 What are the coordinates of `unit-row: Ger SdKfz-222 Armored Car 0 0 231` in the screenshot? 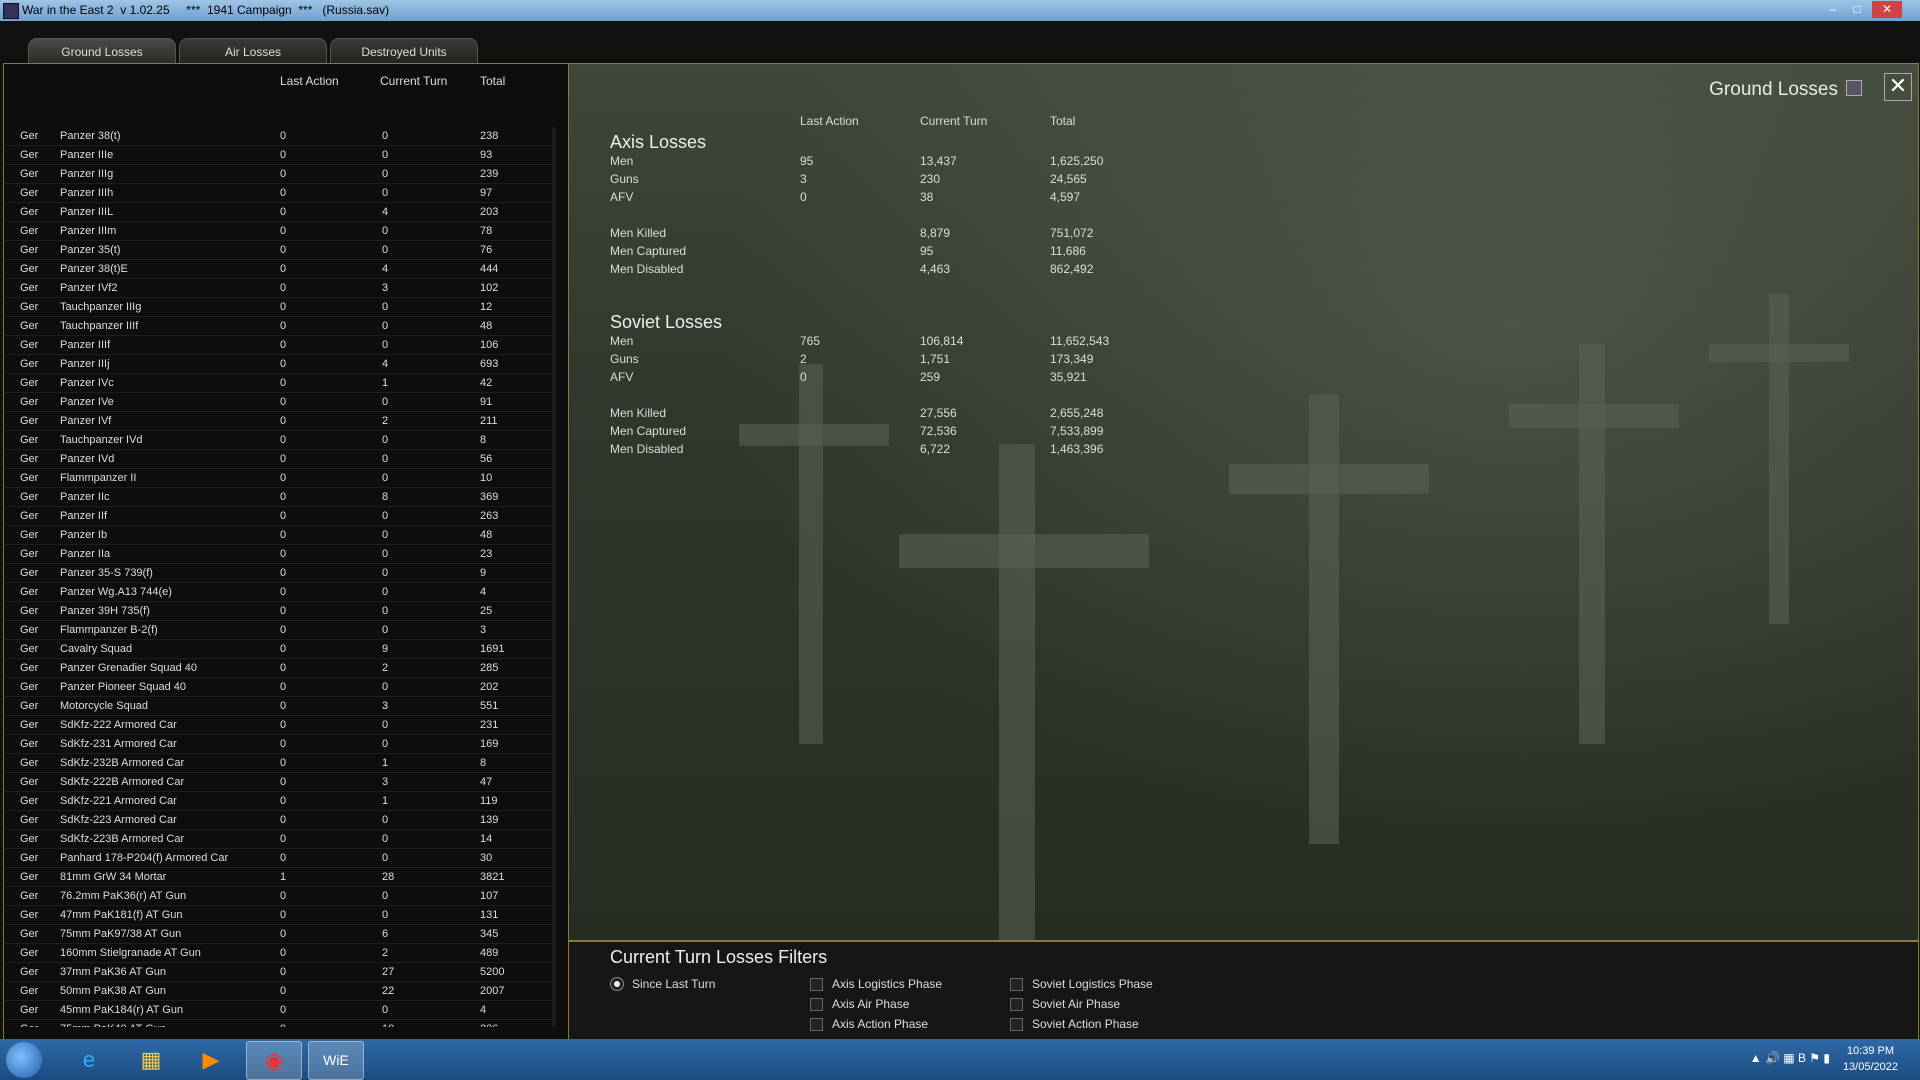 It's located at (278, 725).